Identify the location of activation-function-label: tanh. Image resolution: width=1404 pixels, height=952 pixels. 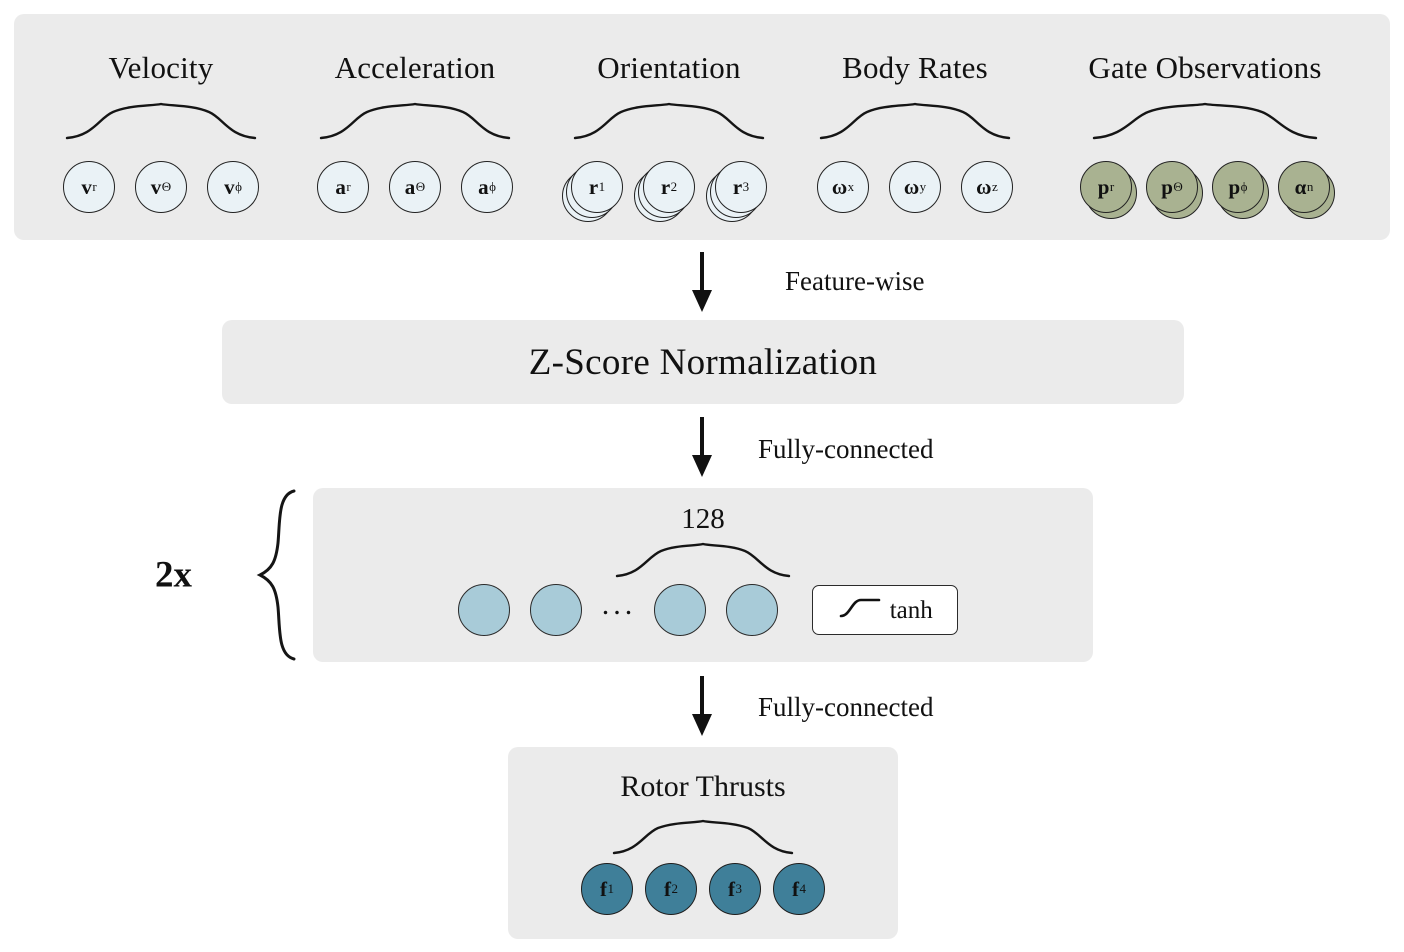
(911, 610).